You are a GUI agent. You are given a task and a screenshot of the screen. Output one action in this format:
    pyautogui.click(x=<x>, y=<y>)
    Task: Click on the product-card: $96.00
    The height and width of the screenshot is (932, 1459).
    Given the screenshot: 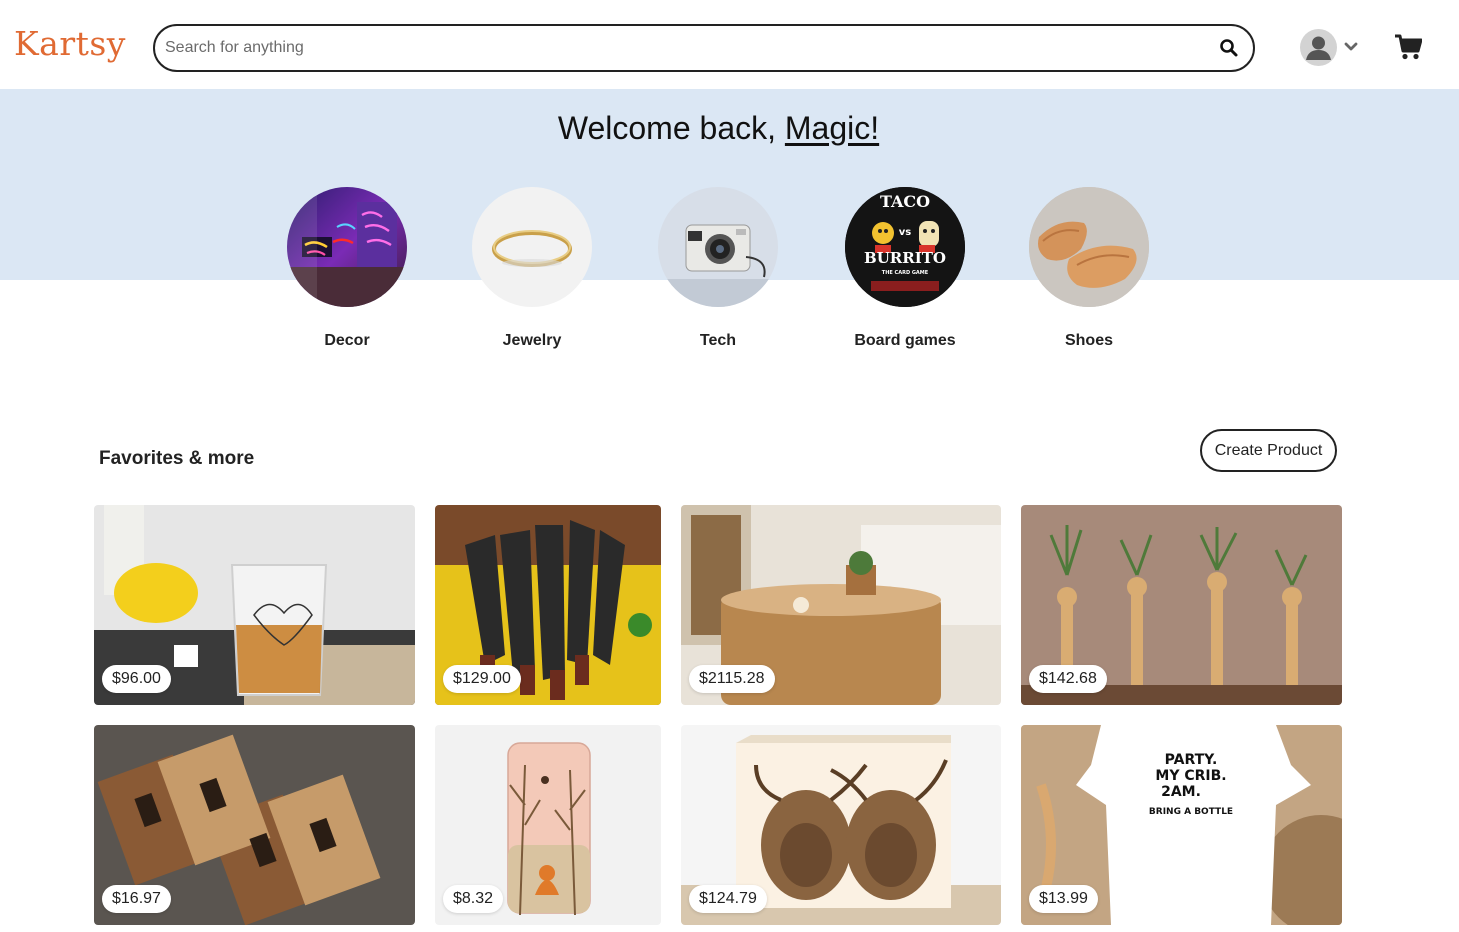 What is the action you would take?
    pyautogui.click(x=254, y=605)
    